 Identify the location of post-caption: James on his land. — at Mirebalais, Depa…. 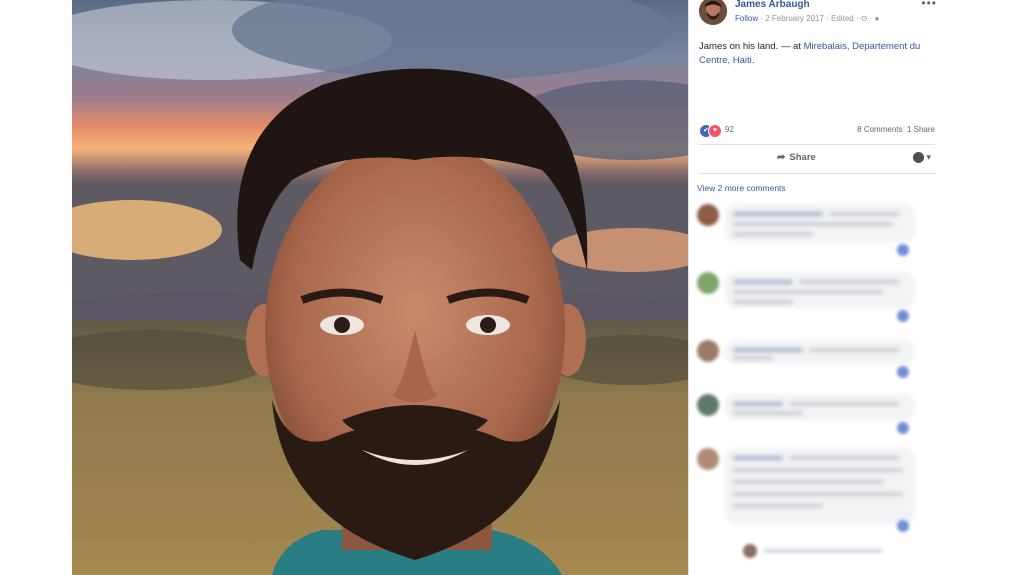
(817, 54).